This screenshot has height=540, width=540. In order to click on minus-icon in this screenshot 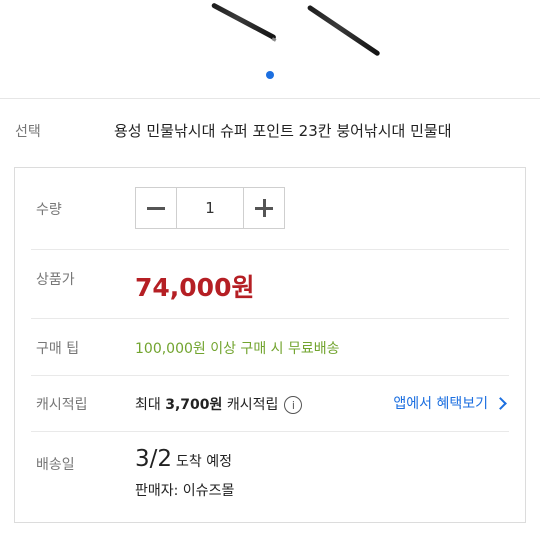, I will do `click(156, 208)`.